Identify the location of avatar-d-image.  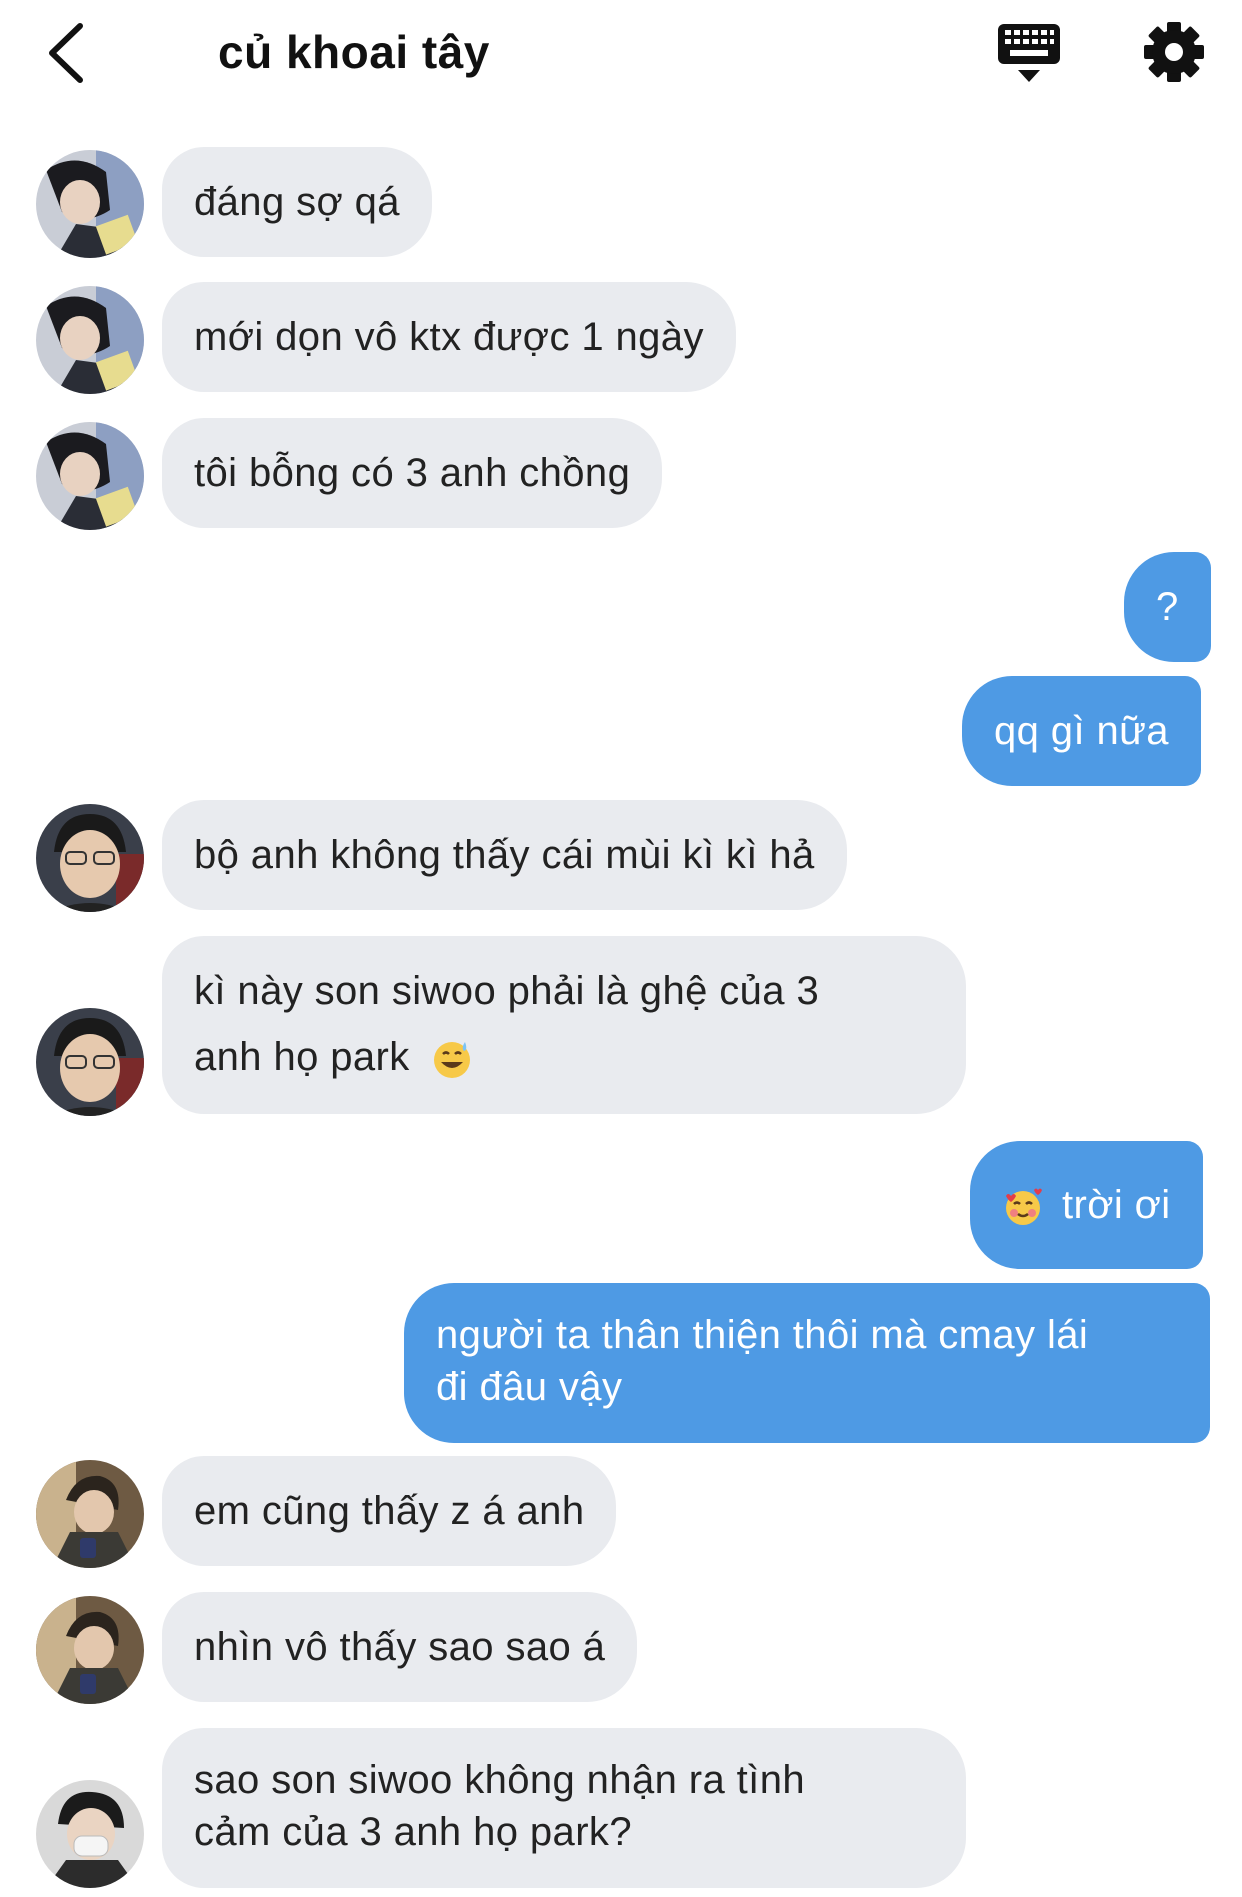
(90, 1834).